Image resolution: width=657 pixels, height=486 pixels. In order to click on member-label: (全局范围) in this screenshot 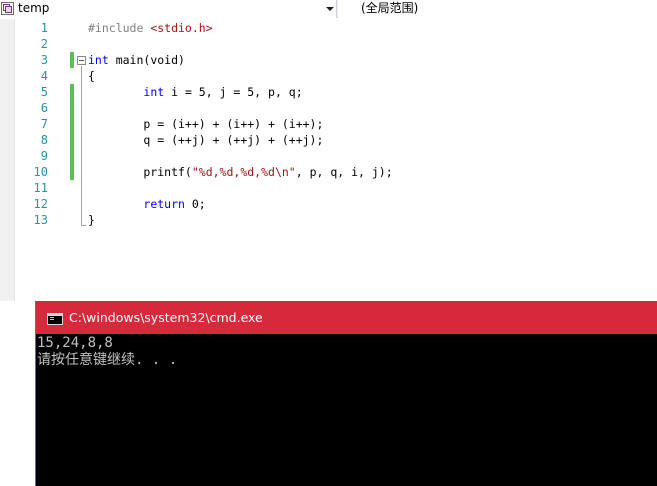, I will do `click(390, 8)`.